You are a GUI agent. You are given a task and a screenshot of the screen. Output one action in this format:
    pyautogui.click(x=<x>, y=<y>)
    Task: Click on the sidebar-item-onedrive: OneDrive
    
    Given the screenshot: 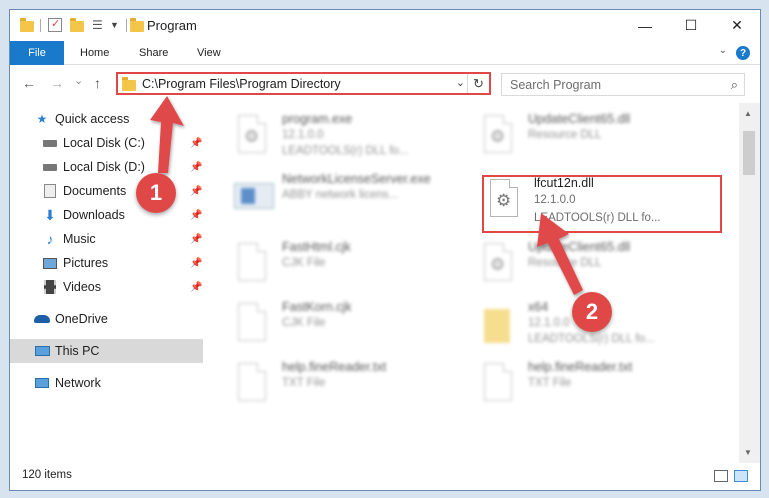 What is the action you would take?
    pyautogui.click(x=106, y=319)
    